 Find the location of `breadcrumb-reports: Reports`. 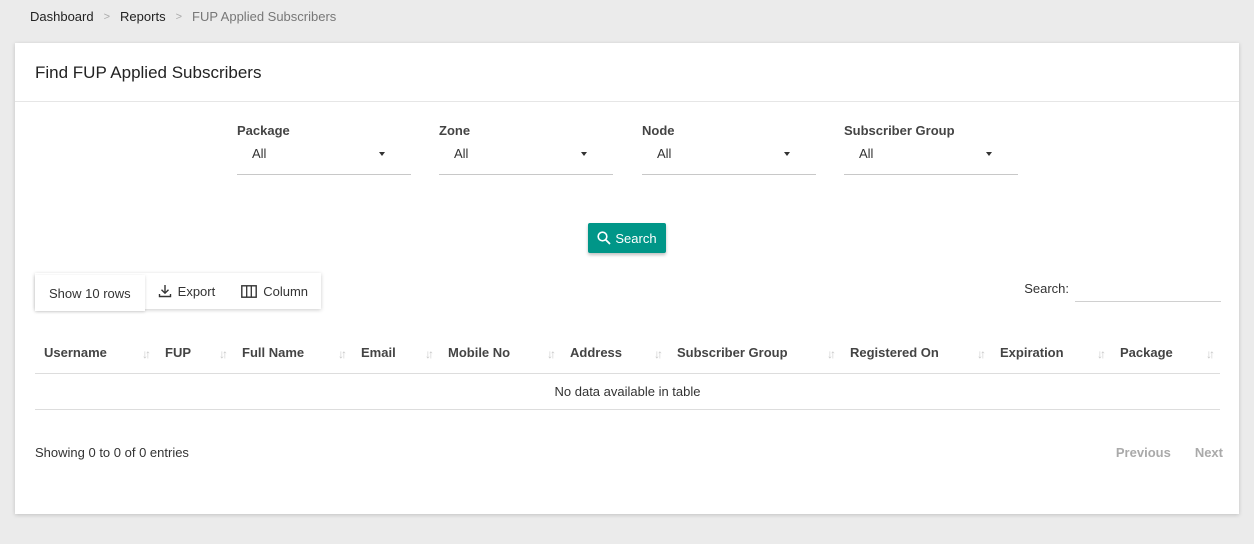

breadcrumb-reports: Reports is located at coordinates (143, 16).